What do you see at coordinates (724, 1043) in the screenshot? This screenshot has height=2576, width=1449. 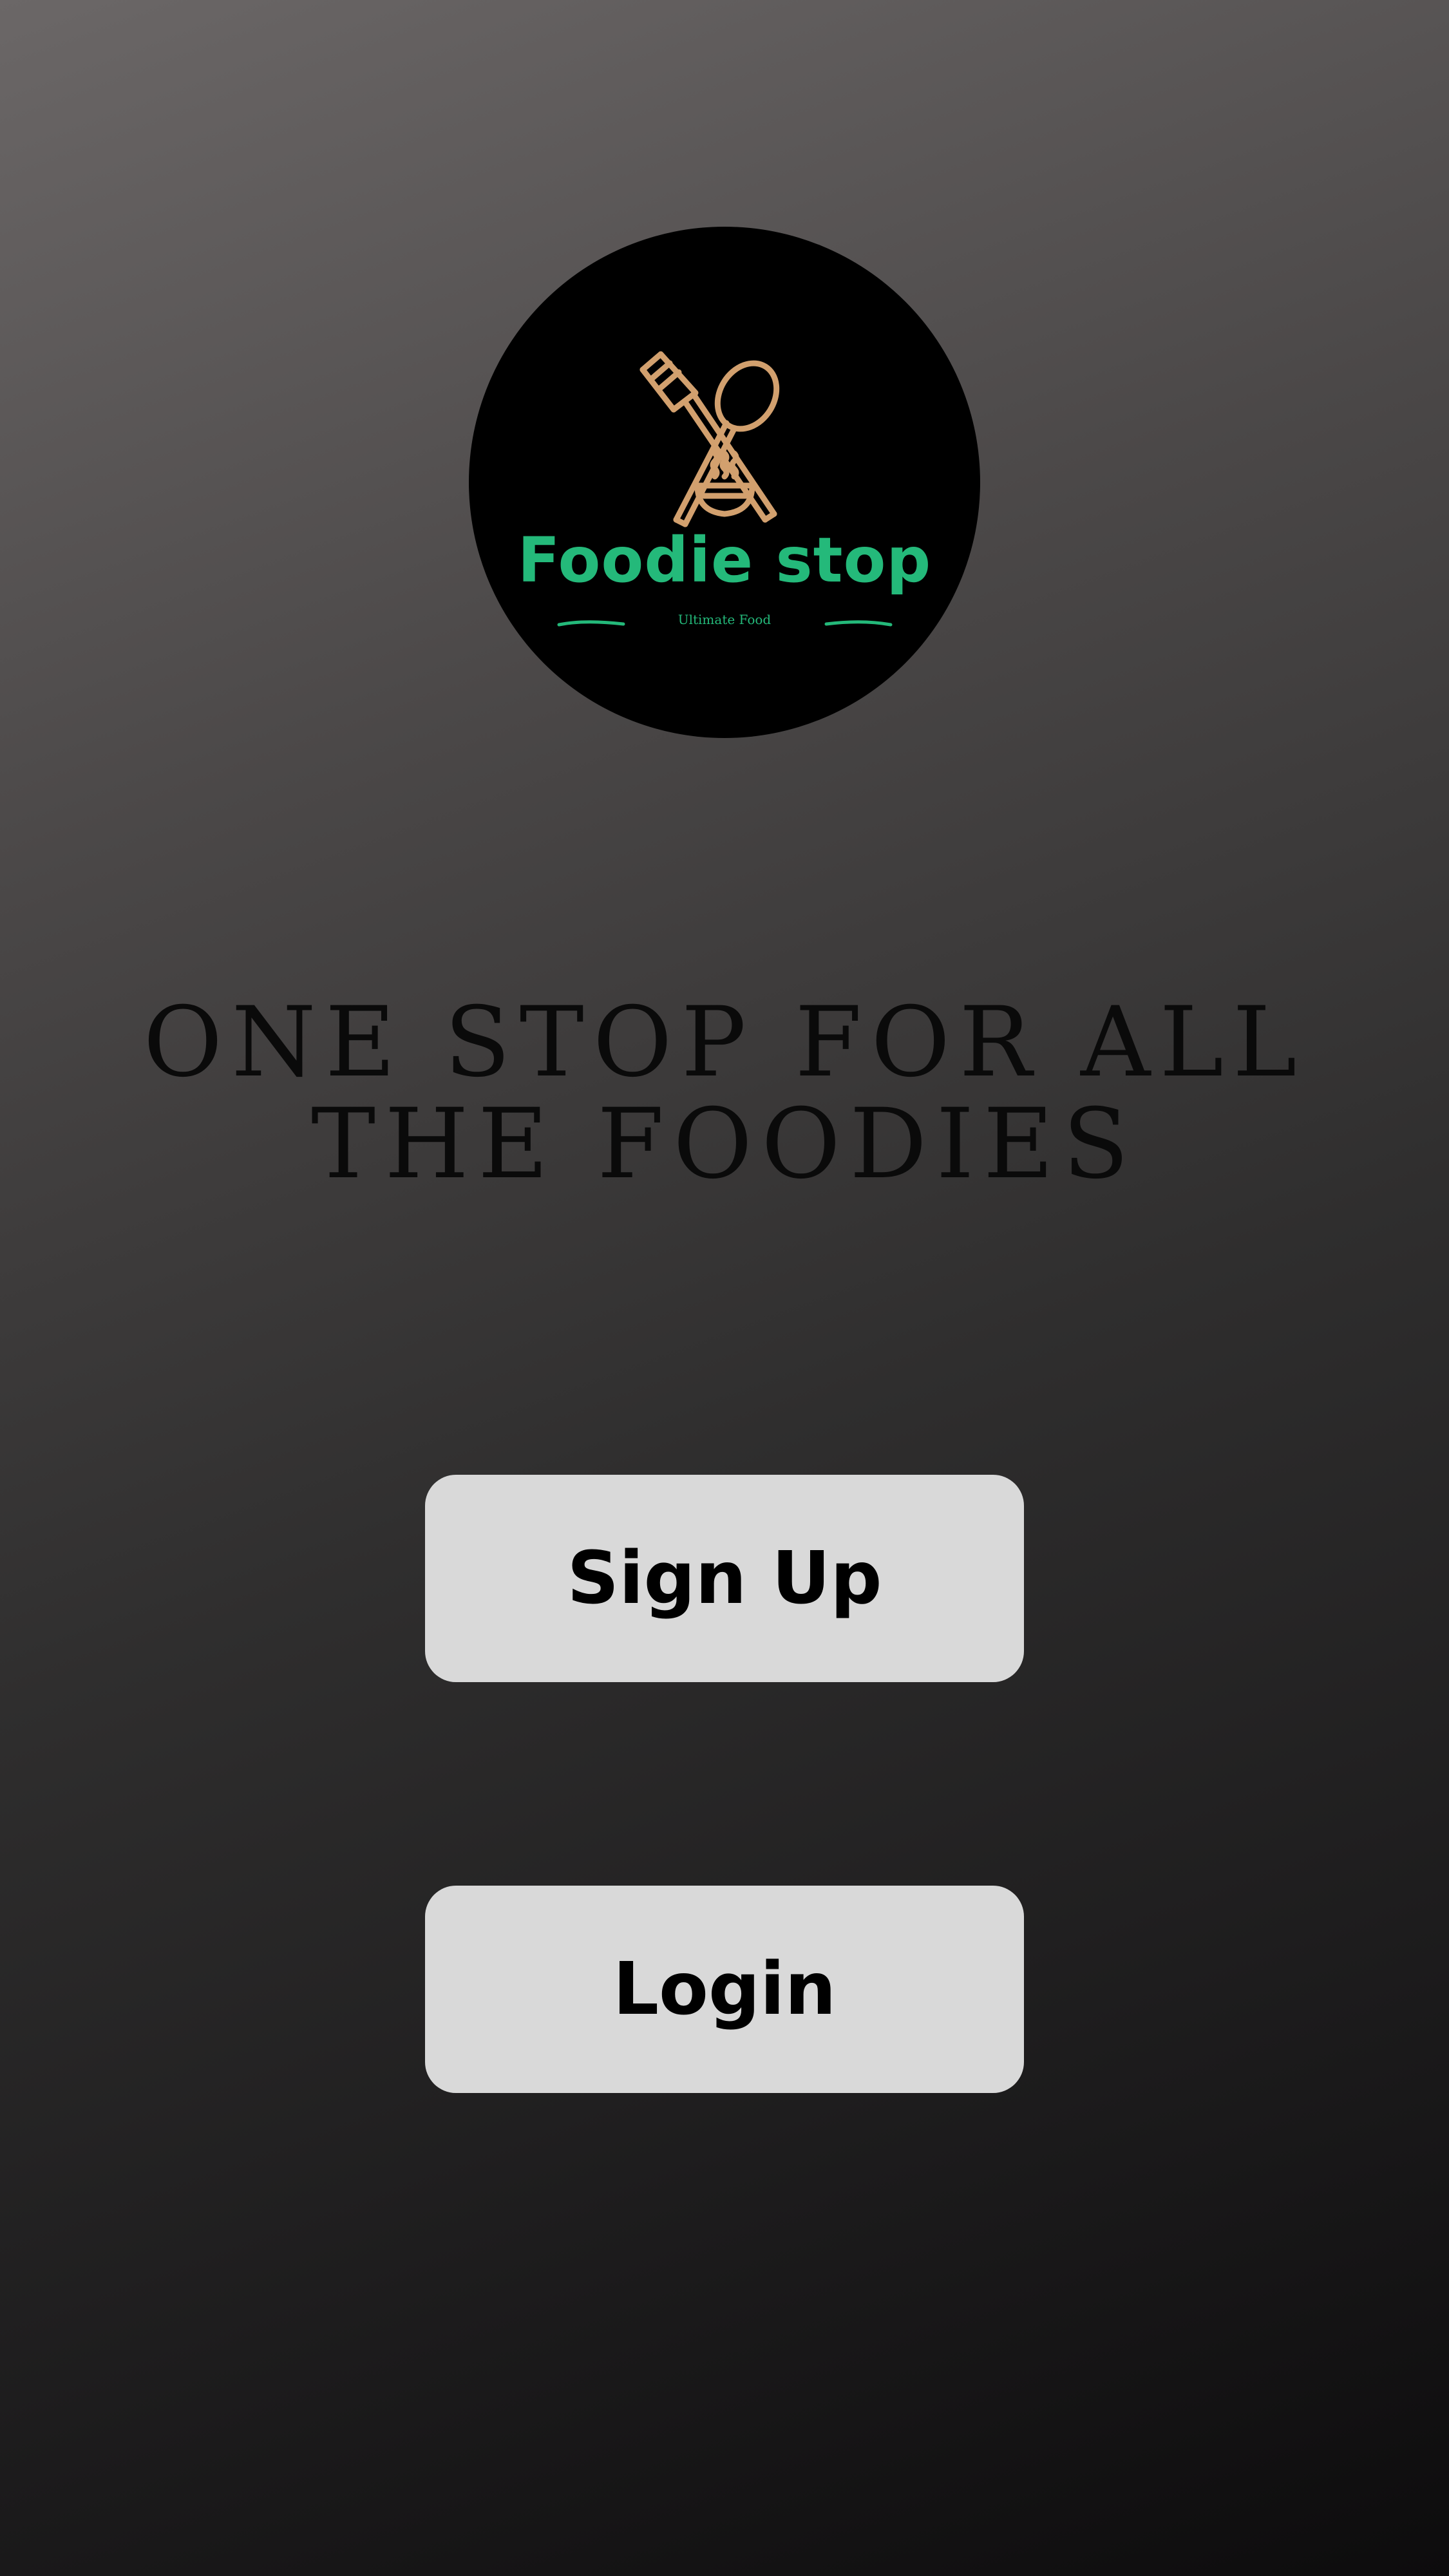 I see `headline-line-1: ONE STOP FOR ALL` at bounding box center [724, 1043].